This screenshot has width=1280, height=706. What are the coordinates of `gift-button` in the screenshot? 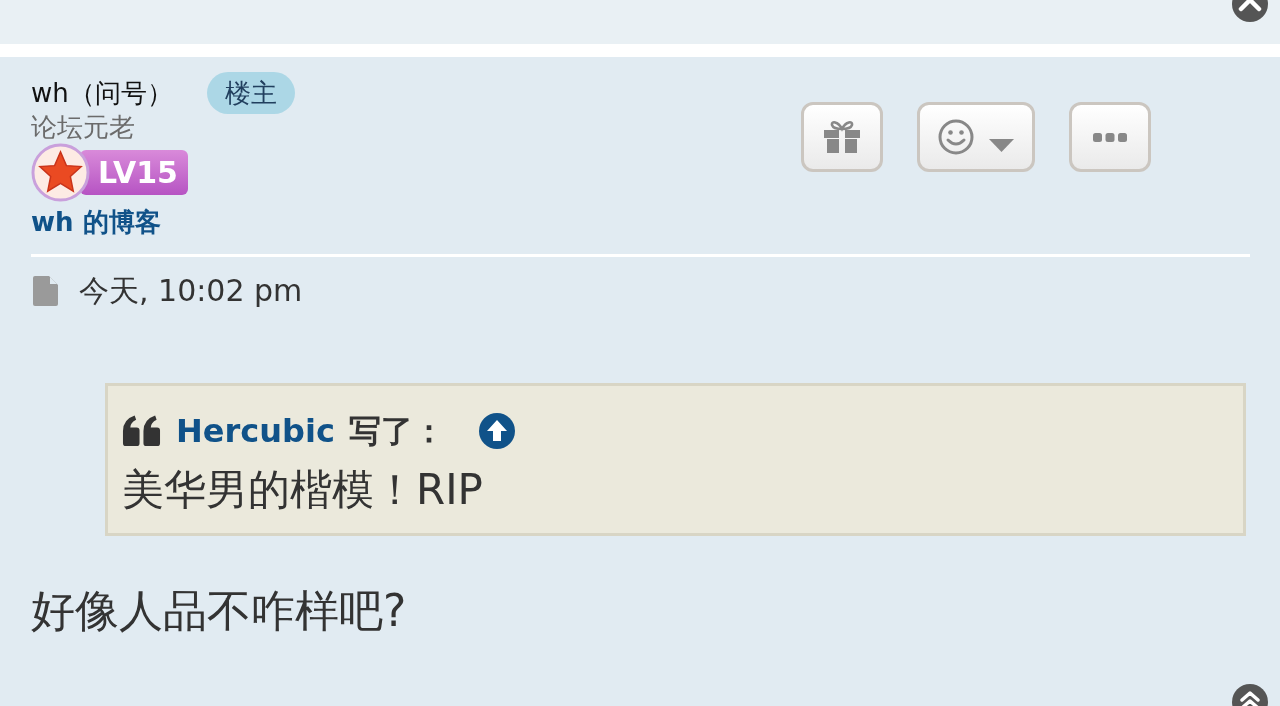 It's located at (842, 137).